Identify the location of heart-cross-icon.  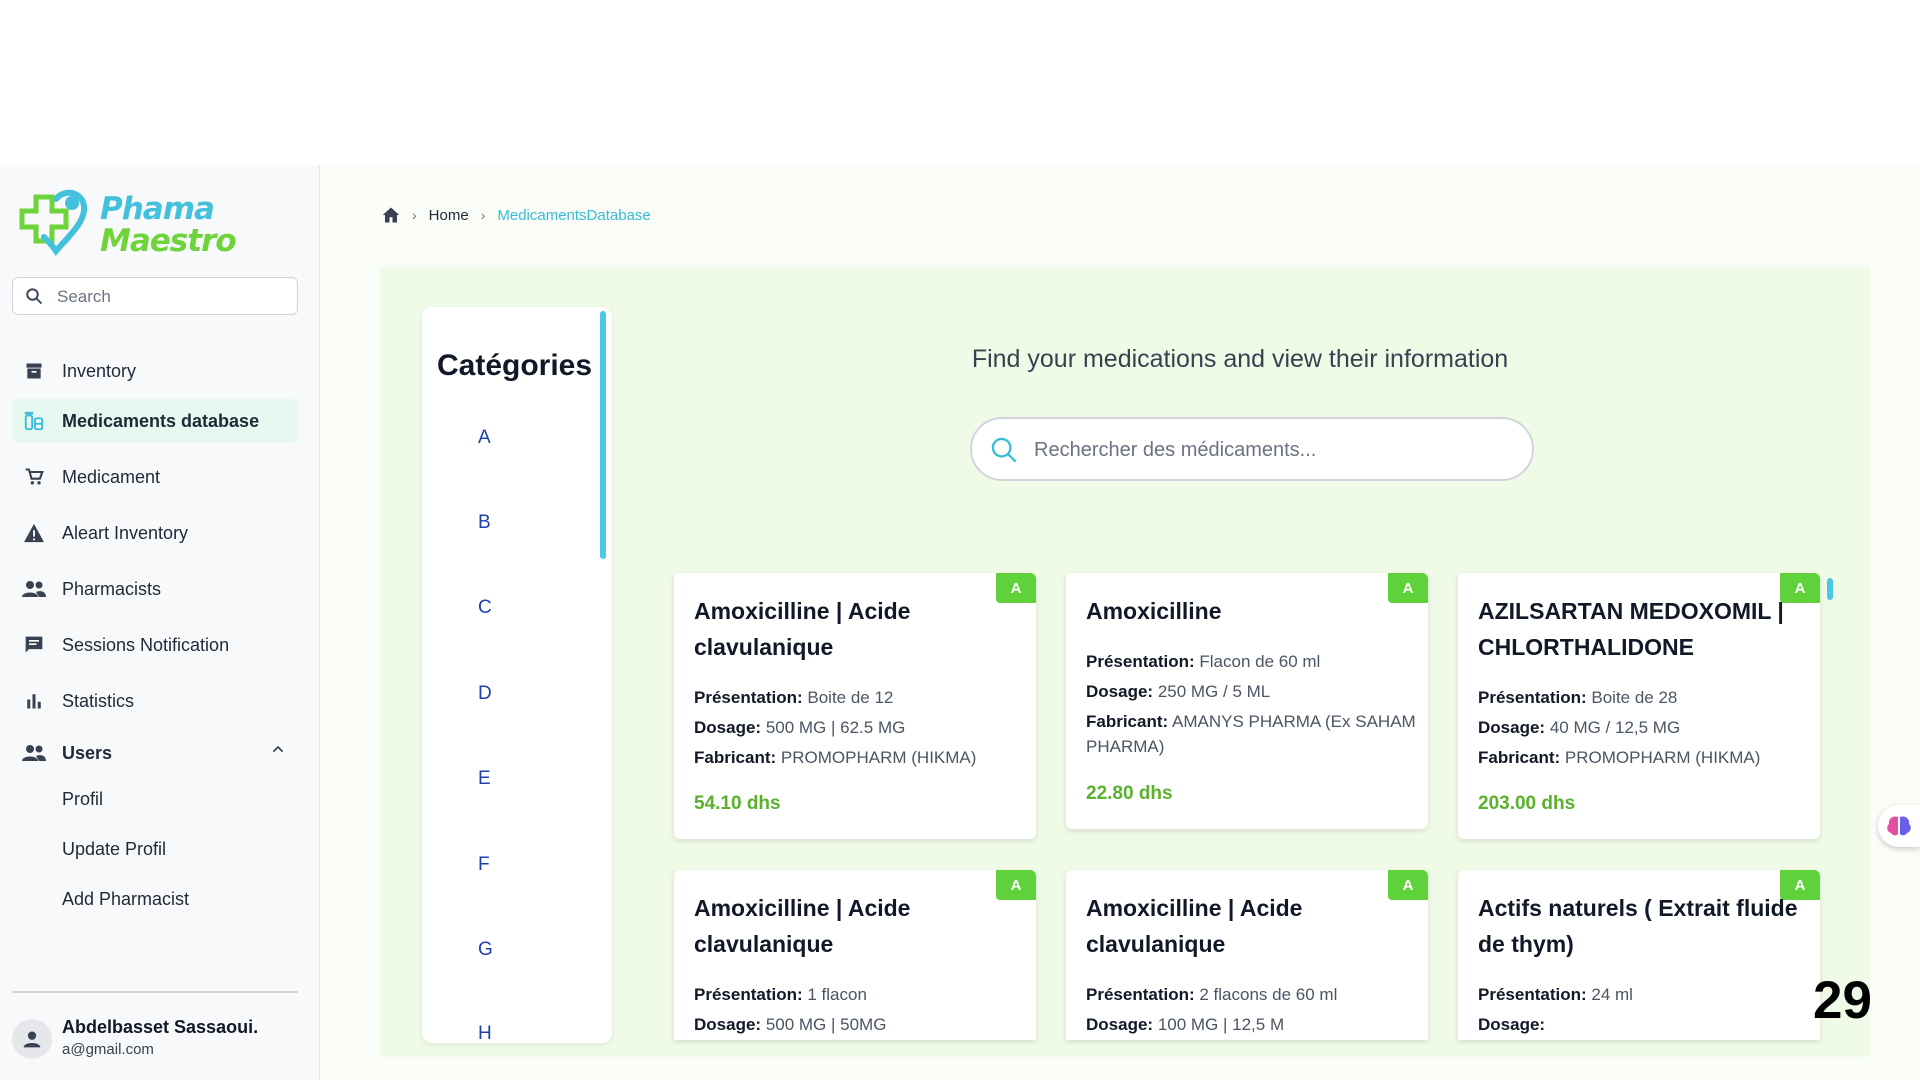
(53, 222).